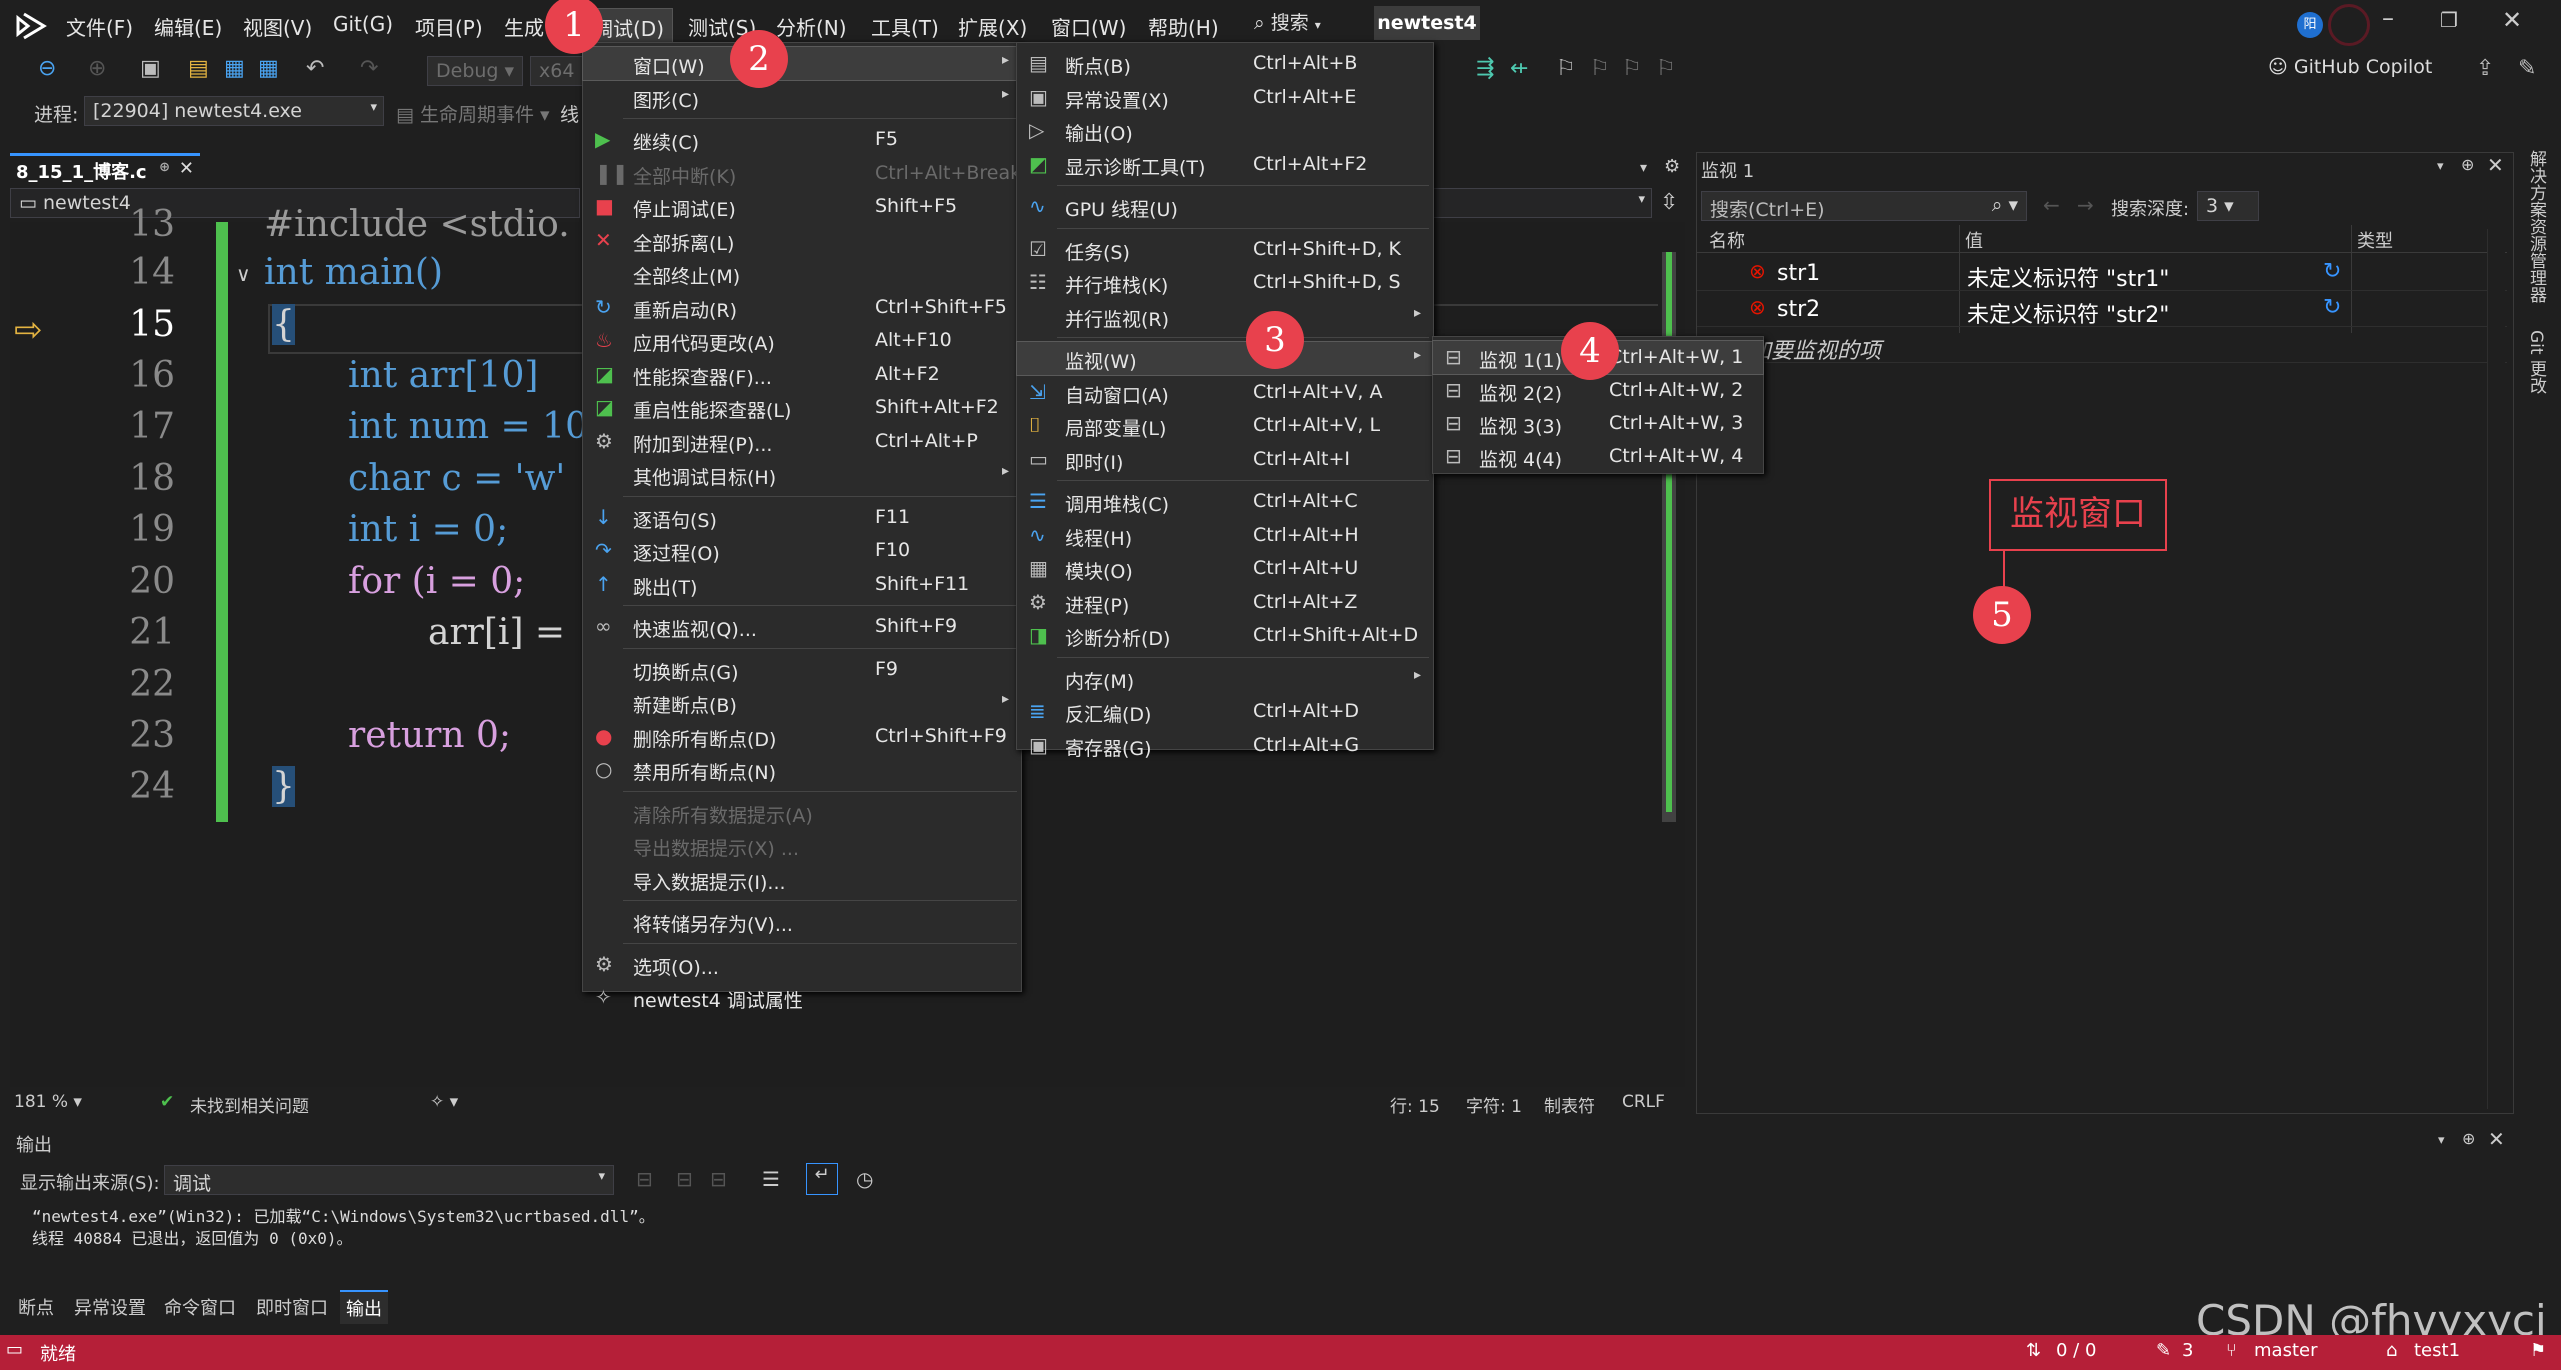 The height and width of the screenshot is (1370, 2561). I want to click on watch-name: str1, so click(1798, 273).